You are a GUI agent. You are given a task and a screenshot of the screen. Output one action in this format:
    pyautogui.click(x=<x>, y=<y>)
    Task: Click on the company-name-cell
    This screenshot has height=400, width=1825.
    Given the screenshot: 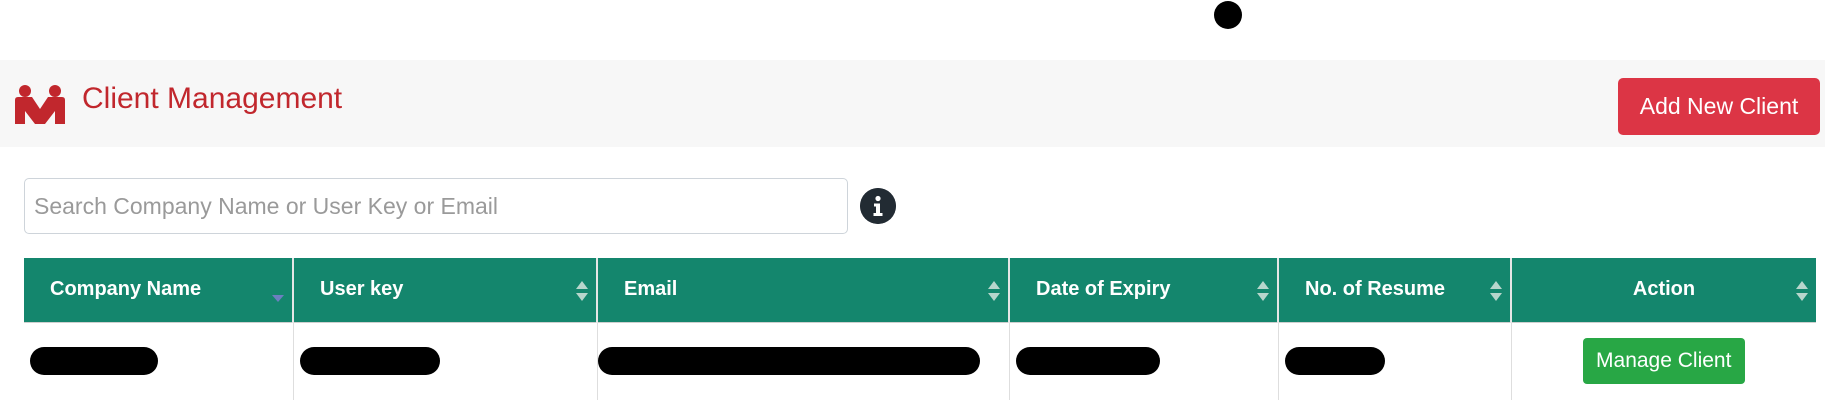 What is the action you would take?
    pyautogui.click(x=159, y=360)
    